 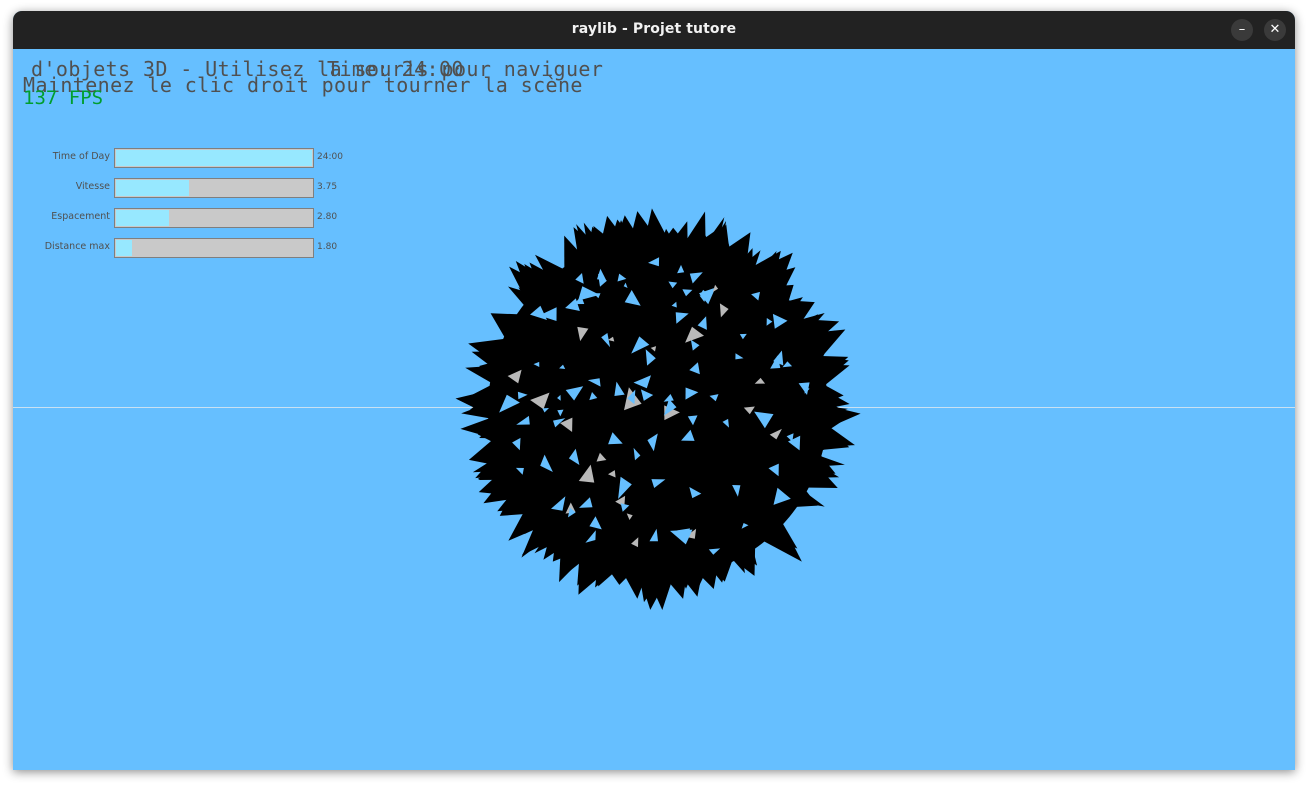 I want to click on window-title: raylib - Projet tutore, so click(x=654, y=29).